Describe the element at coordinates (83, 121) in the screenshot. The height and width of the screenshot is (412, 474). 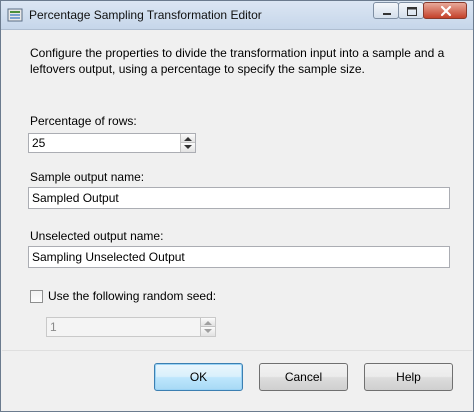
I see `percentage-label: Percentage of rows:` at that location.